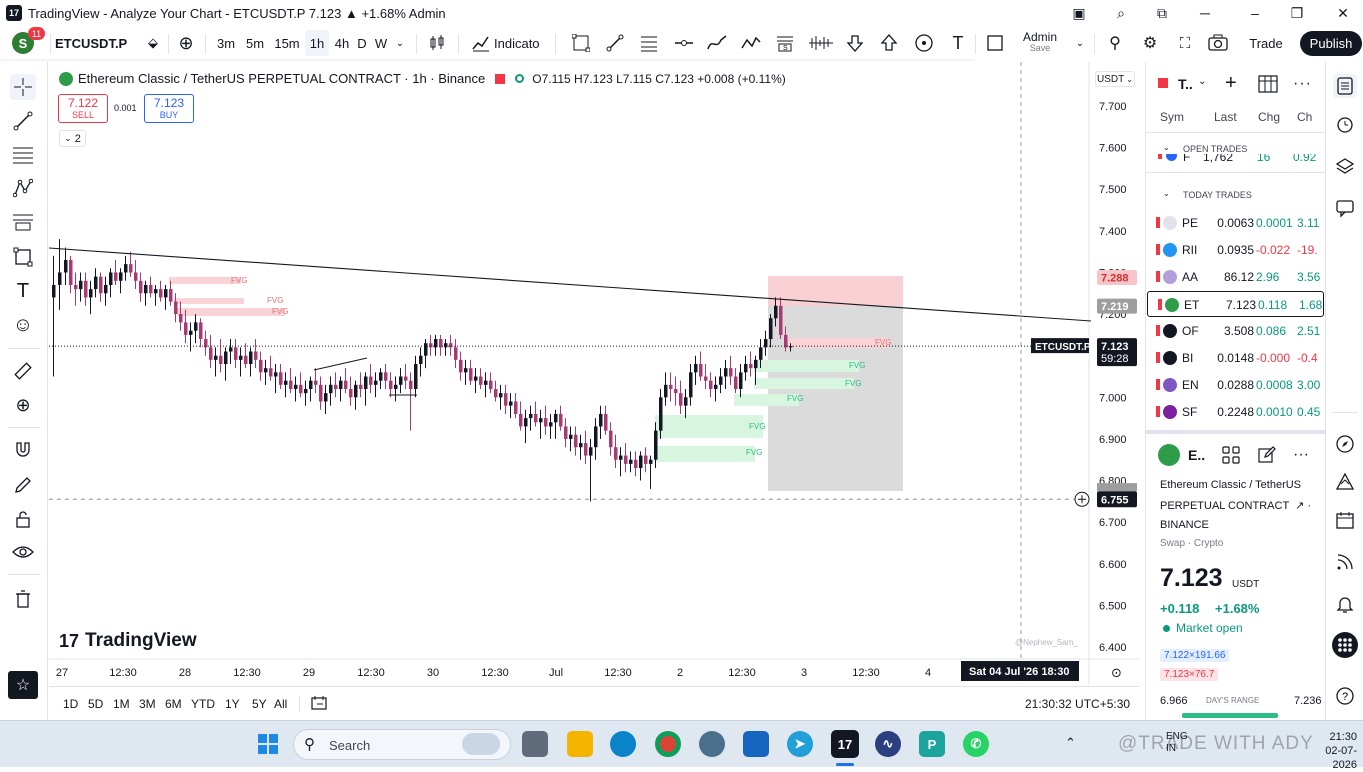  Describe the element at coordinates (1236, 277) in the screenshot. I see `list-item: AA 86.12 2.96 3.56` at that location.